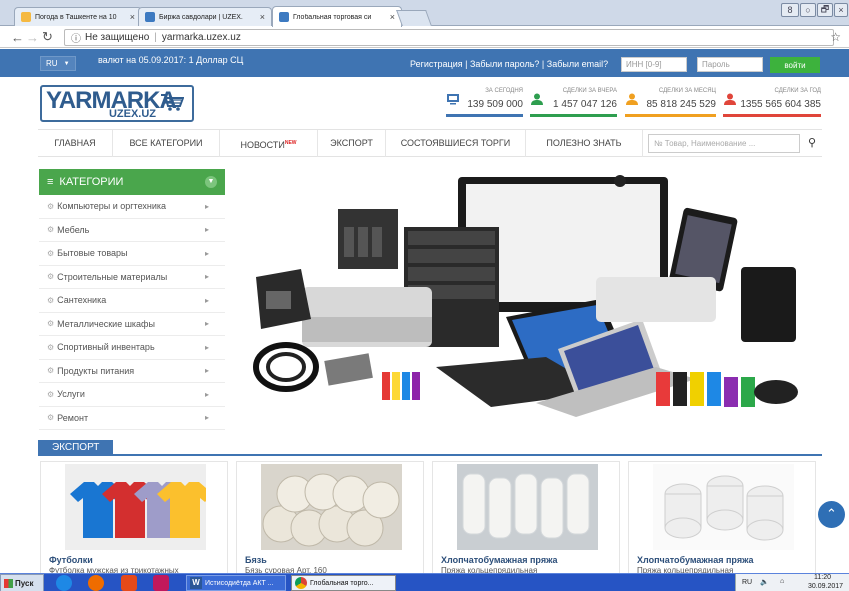 The image size is (849, 591). Describe the element at coordinates (172, 102) in the screenshot. I see `cart-icon` at that location.